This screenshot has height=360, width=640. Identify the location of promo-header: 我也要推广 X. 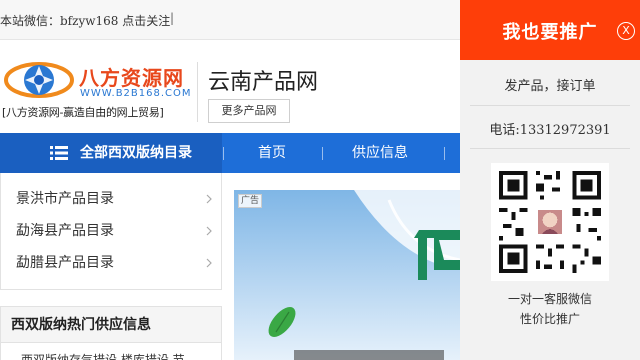
(550, 30).